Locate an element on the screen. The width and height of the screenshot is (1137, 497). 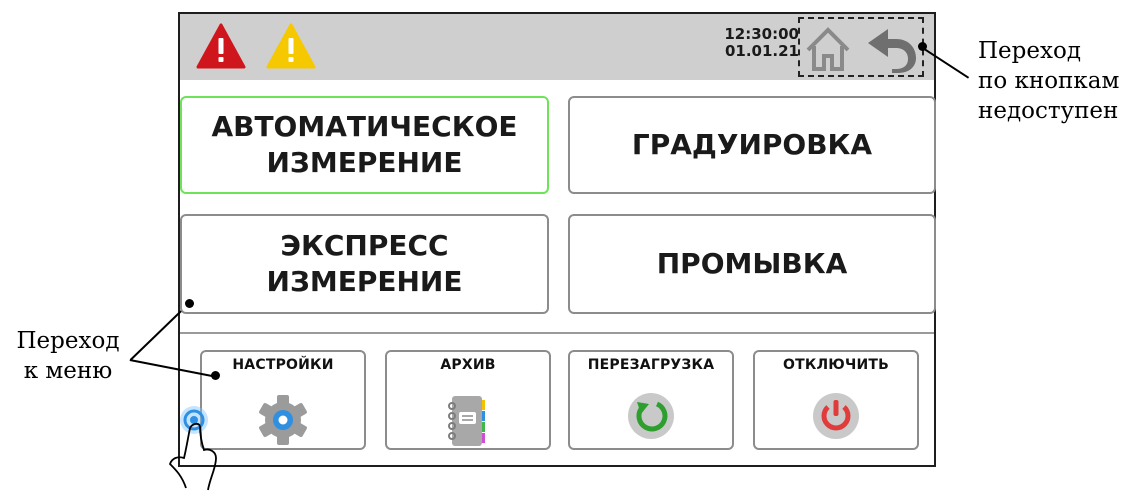
annotation-line-3: недоступен is located at coordinates (1048, 111).